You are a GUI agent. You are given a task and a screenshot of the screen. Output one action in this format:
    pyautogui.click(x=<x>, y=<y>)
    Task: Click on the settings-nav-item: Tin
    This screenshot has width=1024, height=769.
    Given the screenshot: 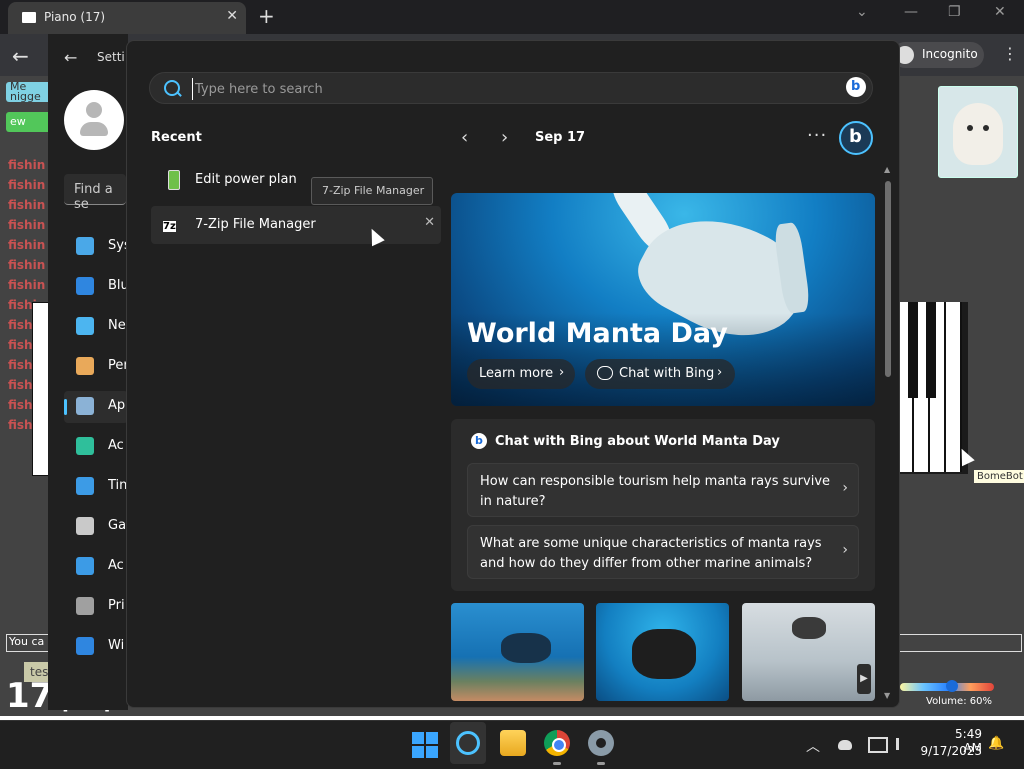 What is the action you would take?
    pyautogui.click(x=96, y=487)
    